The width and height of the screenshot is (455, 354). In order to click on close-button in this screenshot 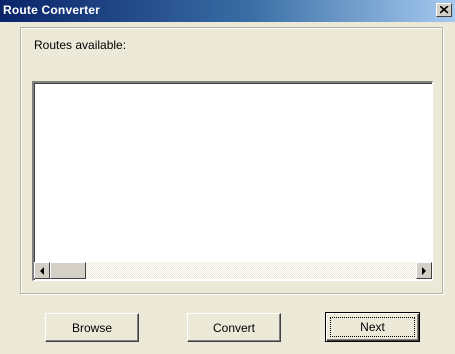, I will do `click(444, 10)`.